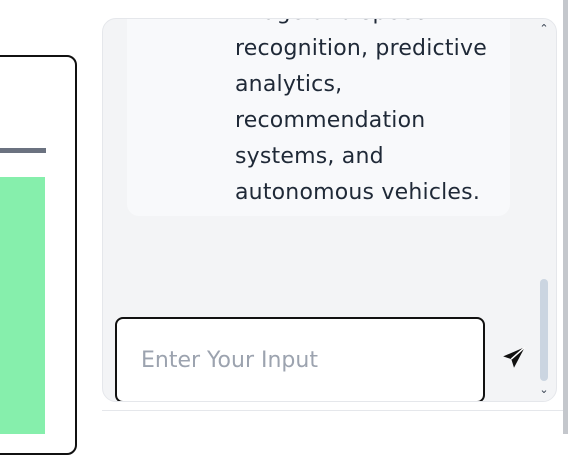 The image size is (579, 455). Describe the element at coordinates (544, 29) in the screenshot. I see `chevron-up-icon: ⌃` at that location.